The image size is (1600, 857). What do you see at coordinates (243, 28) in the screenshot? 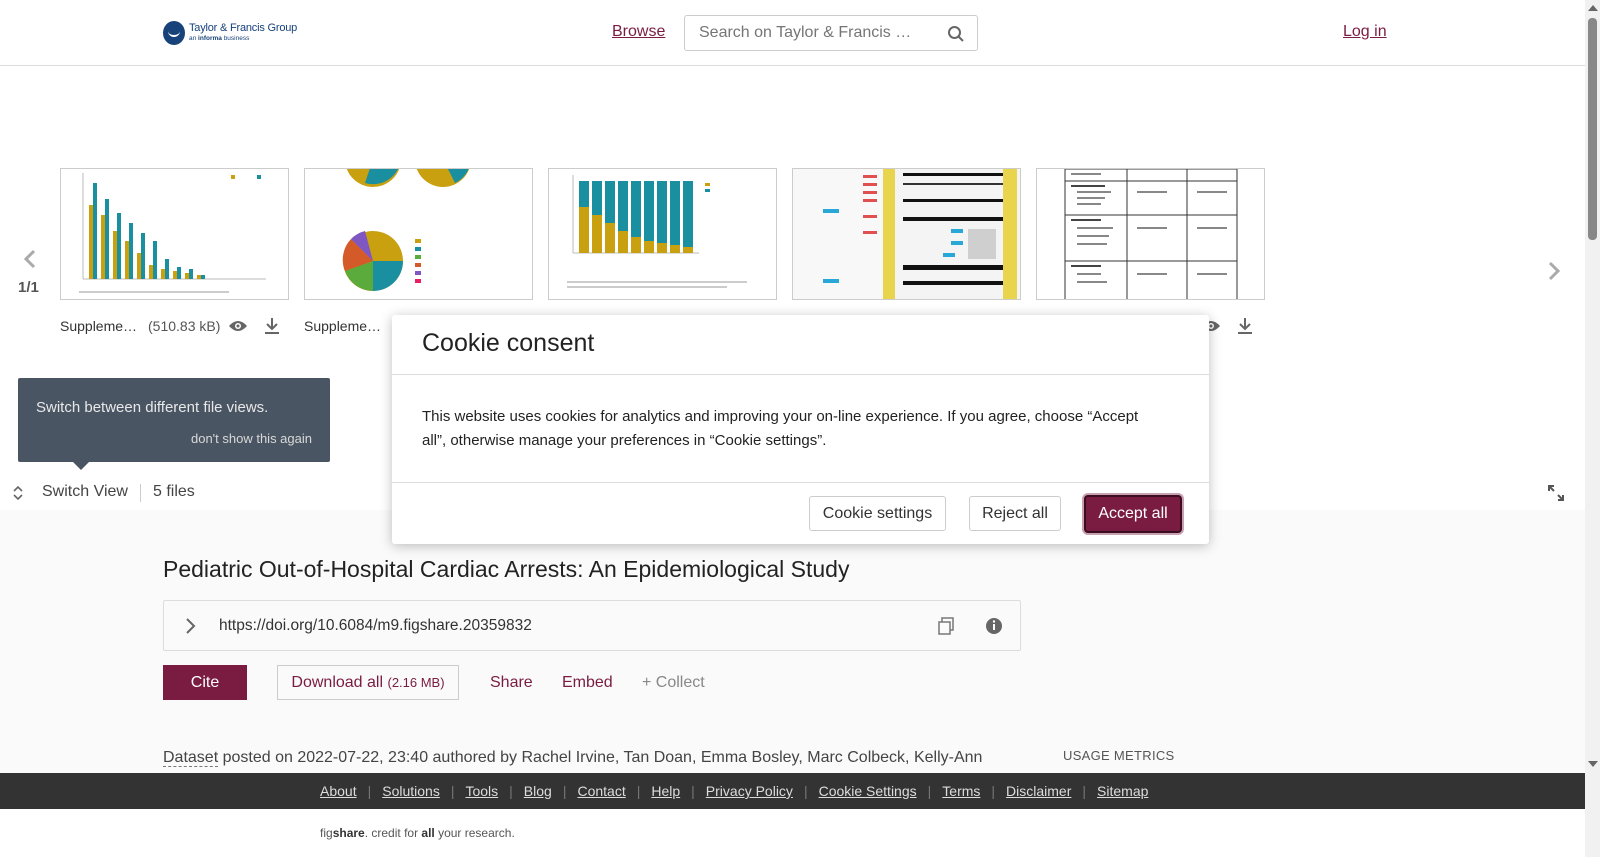
I see `logo-title: Taylor & Francis Group` at bounding box center [243, 28].